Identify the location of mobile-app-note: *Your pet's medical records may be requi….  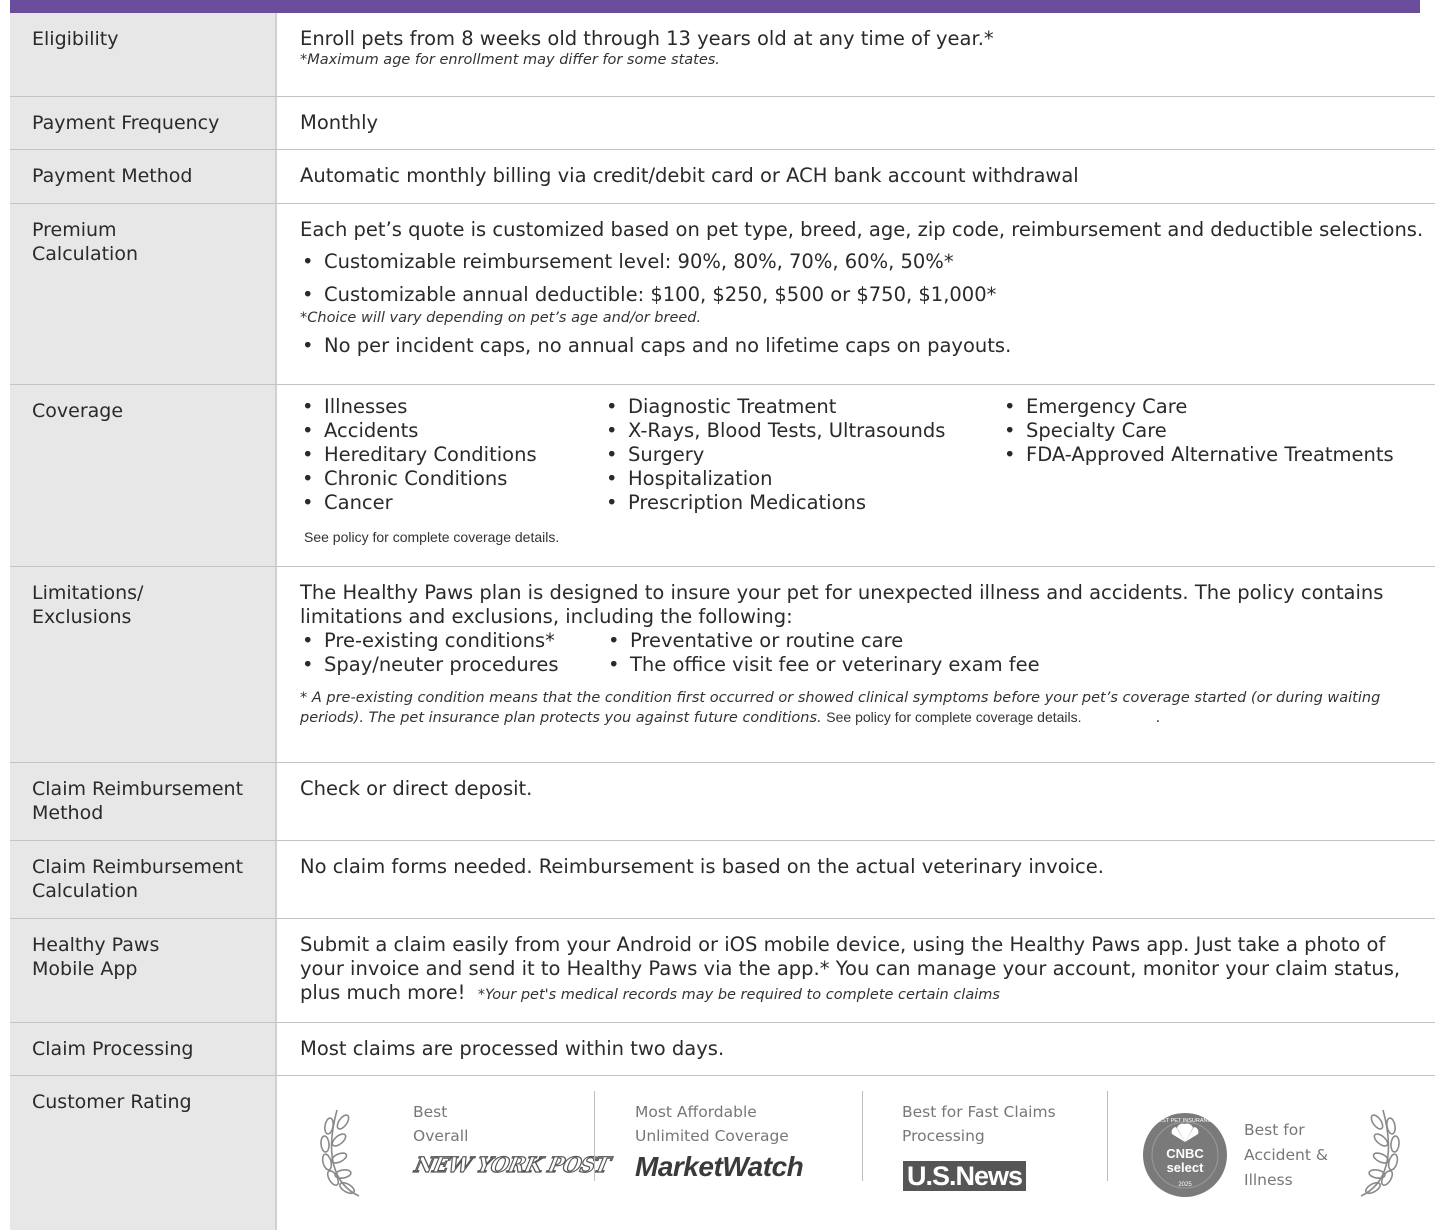
(738, 995).